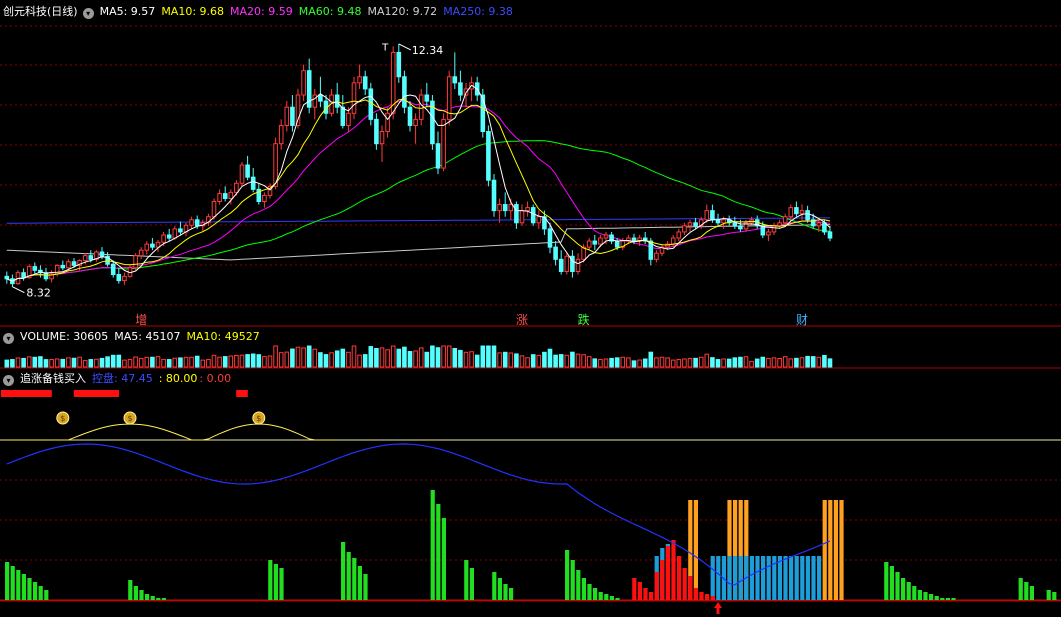 This screenshot has width=1061, height=617. Describe the element at coordinates (330, 11) in the screenshot. I see `ma60-label: MA60: 9.48` at that location.